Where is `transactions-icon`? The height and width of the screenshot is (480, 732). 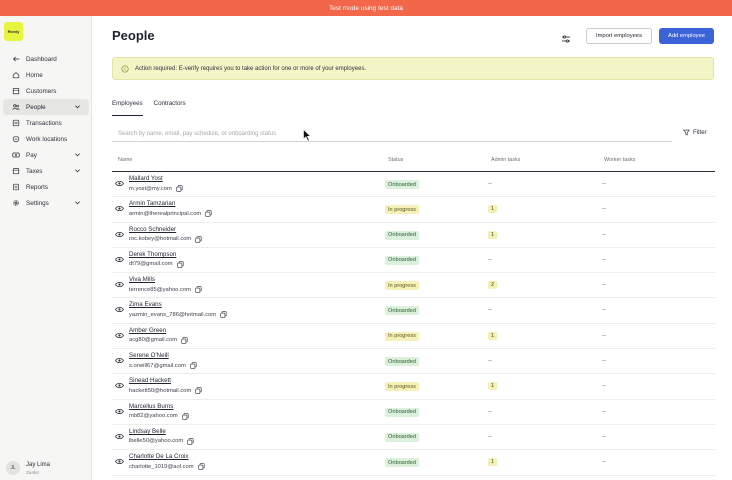 transactions-icon is located at coordinates (16, 123).